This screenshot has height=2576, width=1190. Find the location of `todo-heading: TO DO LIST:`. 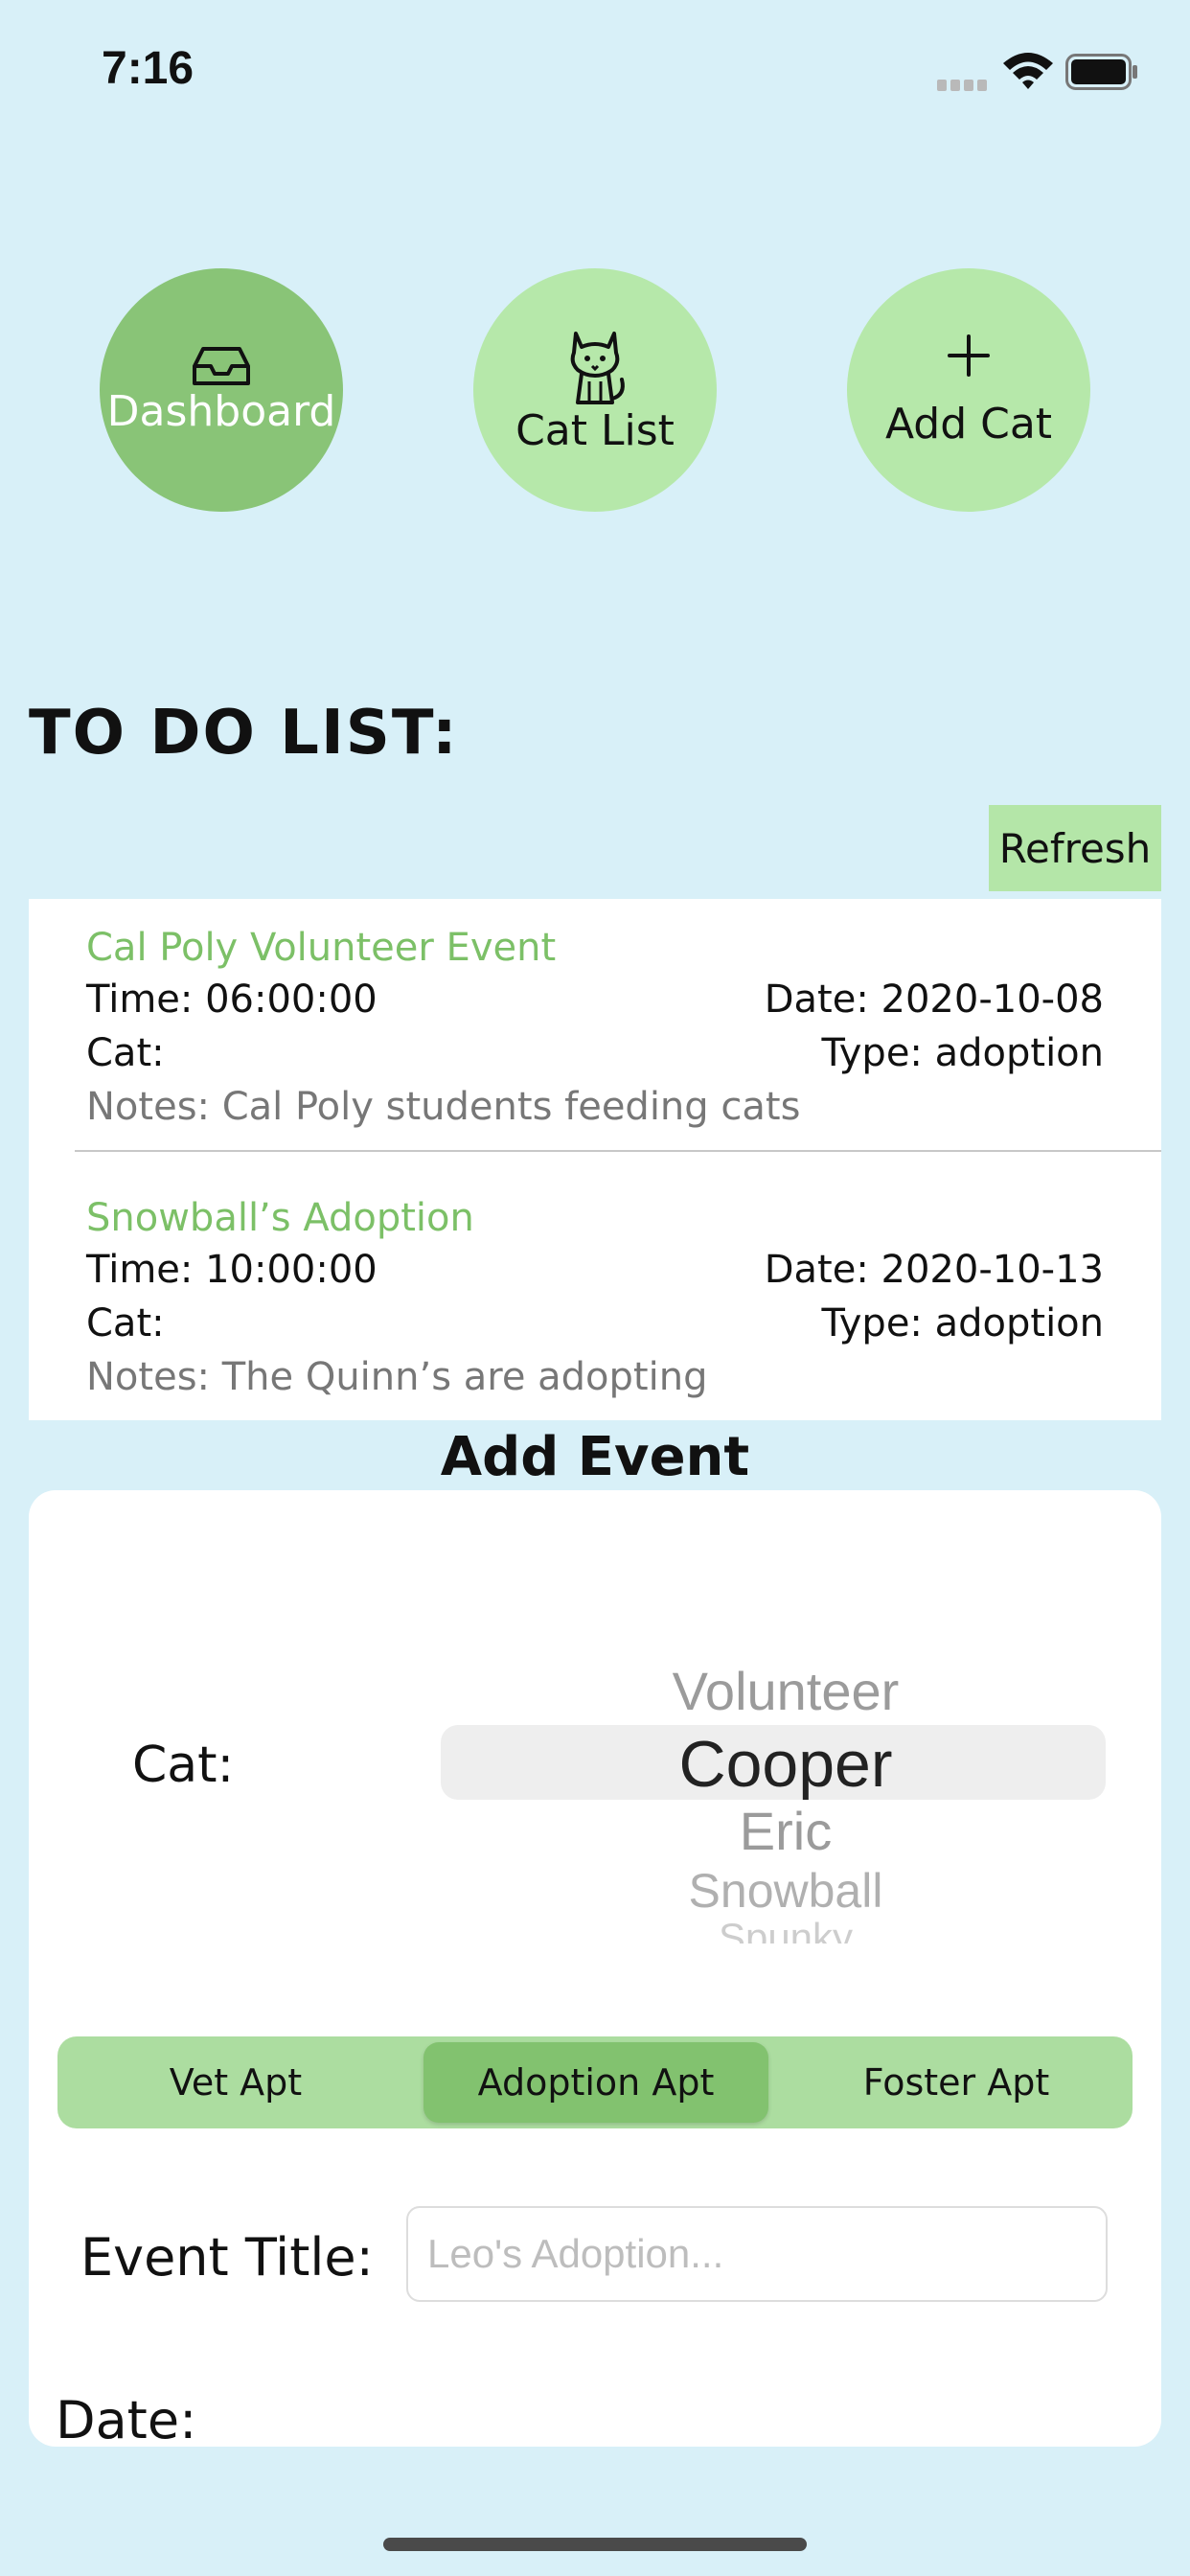

todo-heading: TO DO LIST: is located at coordinates (244, 734).